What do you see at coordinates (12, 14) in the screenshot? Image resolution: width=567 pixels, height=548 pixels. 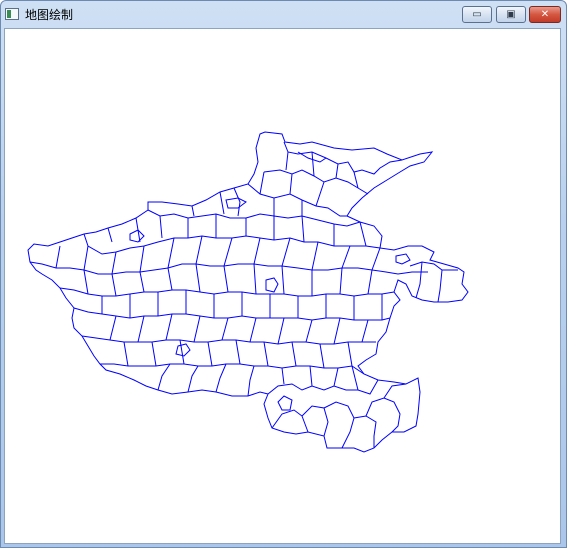 I see `app-window-icon` at bounding box center [12, 14].